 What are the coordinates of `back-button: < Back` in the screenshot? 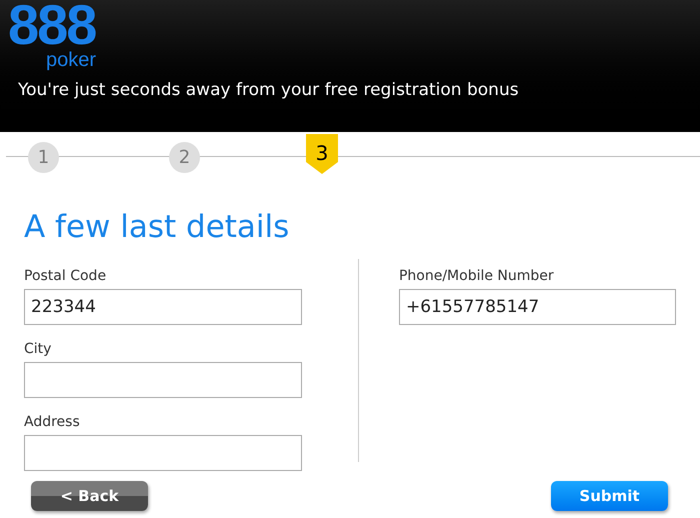 It's located at (89, 496).